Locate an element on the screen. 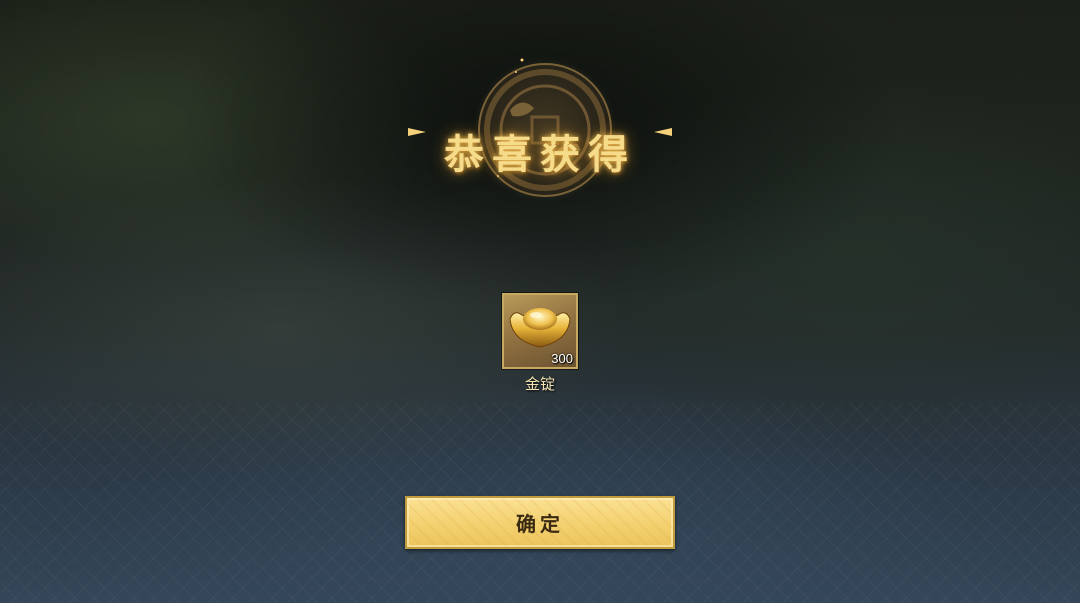  confirm-button: 确定 is located at coordinates (540, 522).